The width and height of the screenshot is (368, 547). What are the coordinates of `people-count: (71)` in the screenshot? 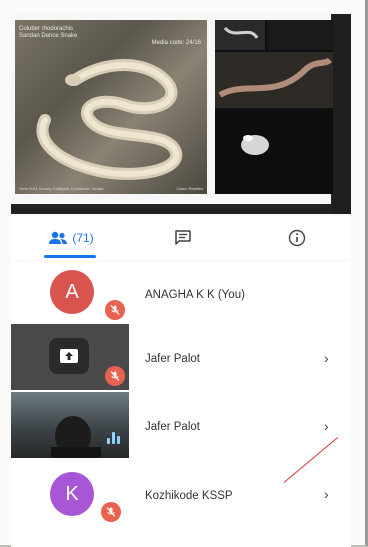 It's located at (83, 238).